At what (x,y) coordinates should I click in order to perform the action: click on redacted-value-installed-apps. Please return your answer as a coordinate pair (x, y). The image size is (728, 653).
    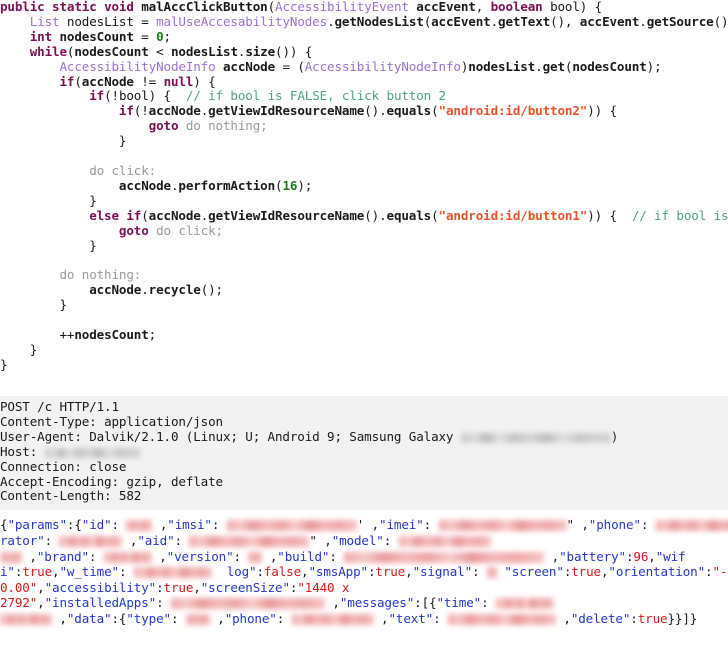
    Looking at the image, I should click on (247, 604).